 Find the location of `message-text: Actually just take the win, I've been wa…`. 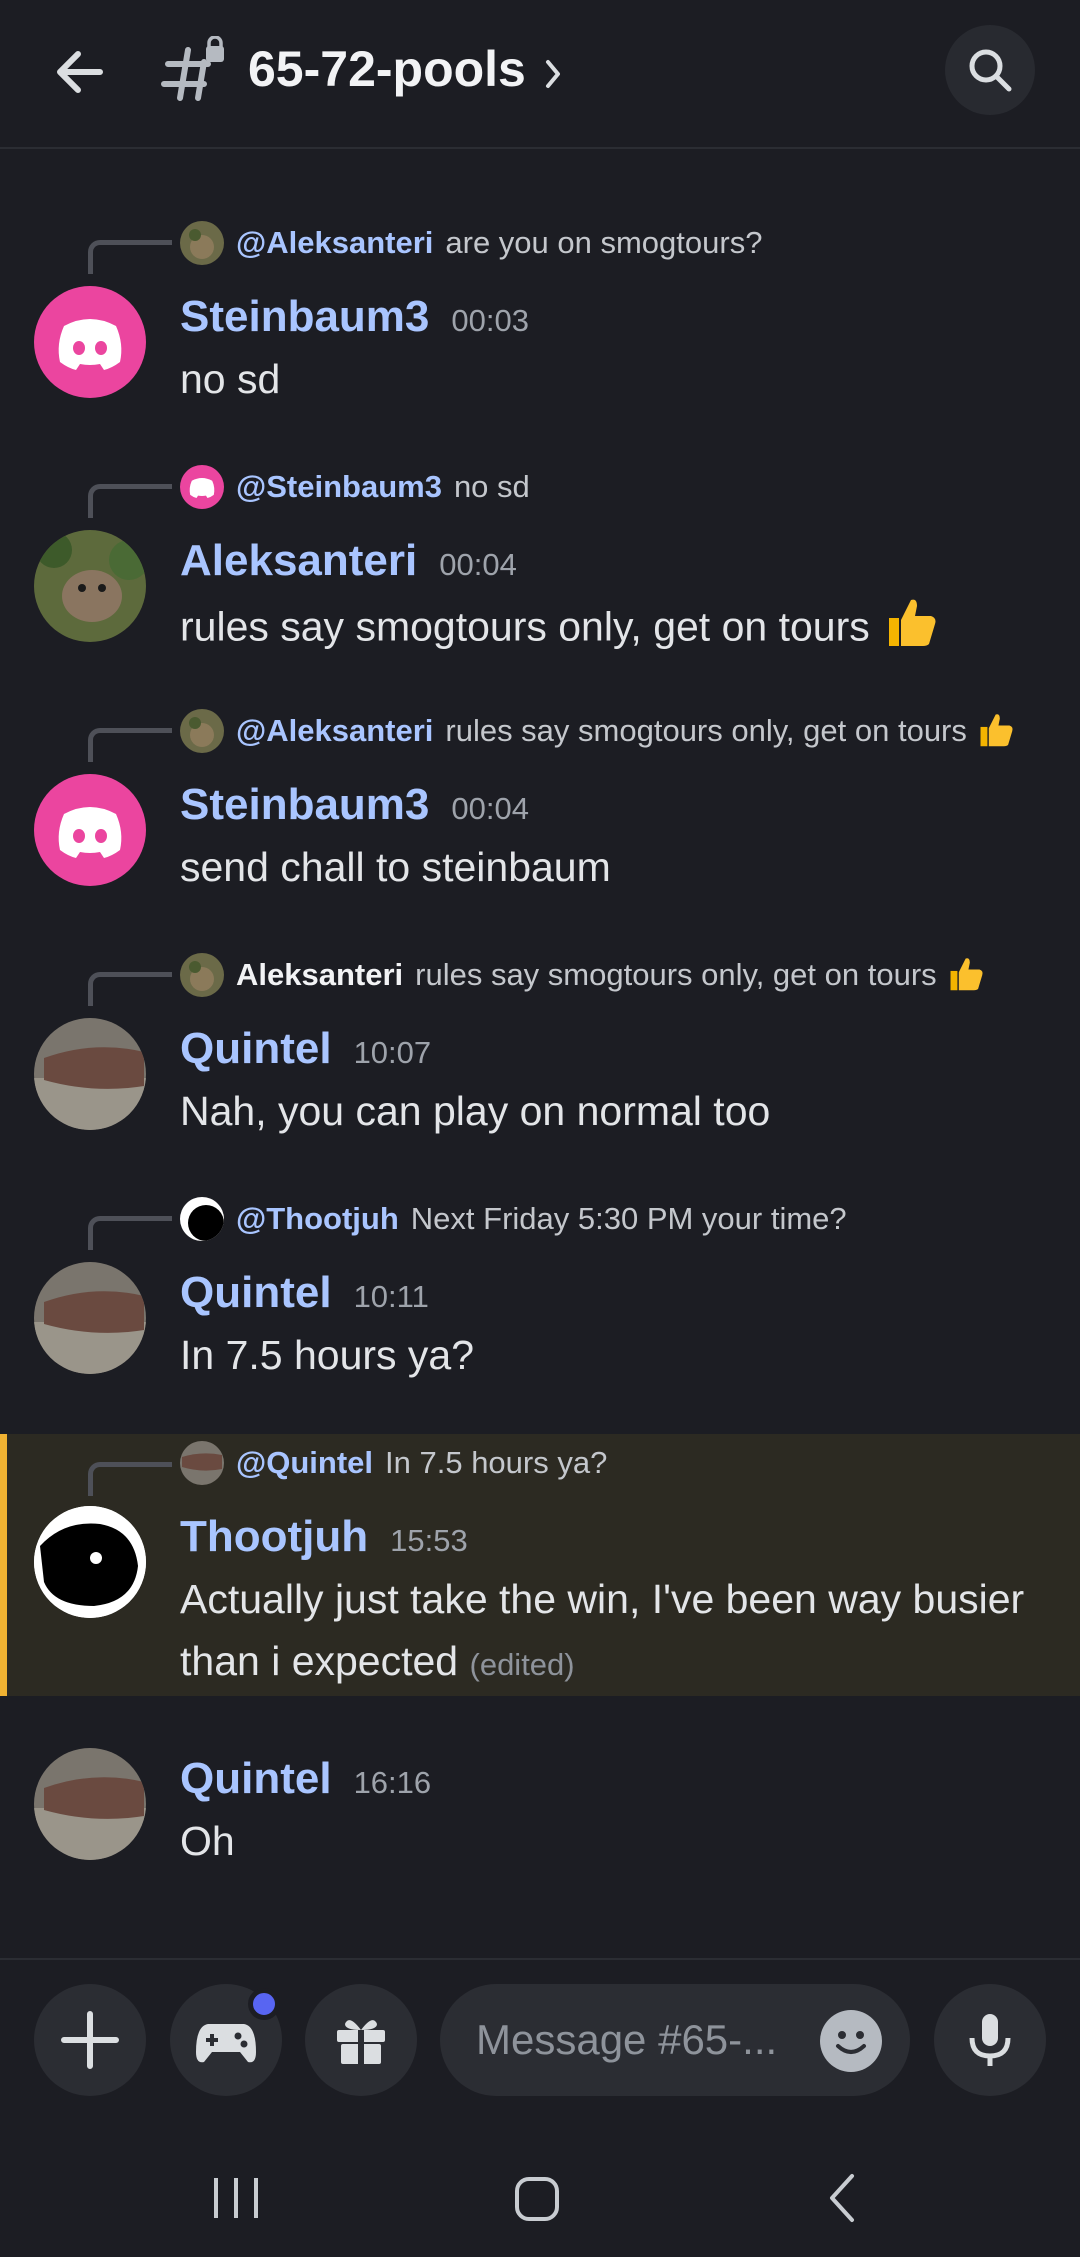

message-text: Actually just take the win, I've been wa… is located at coordinates (602, 1630).